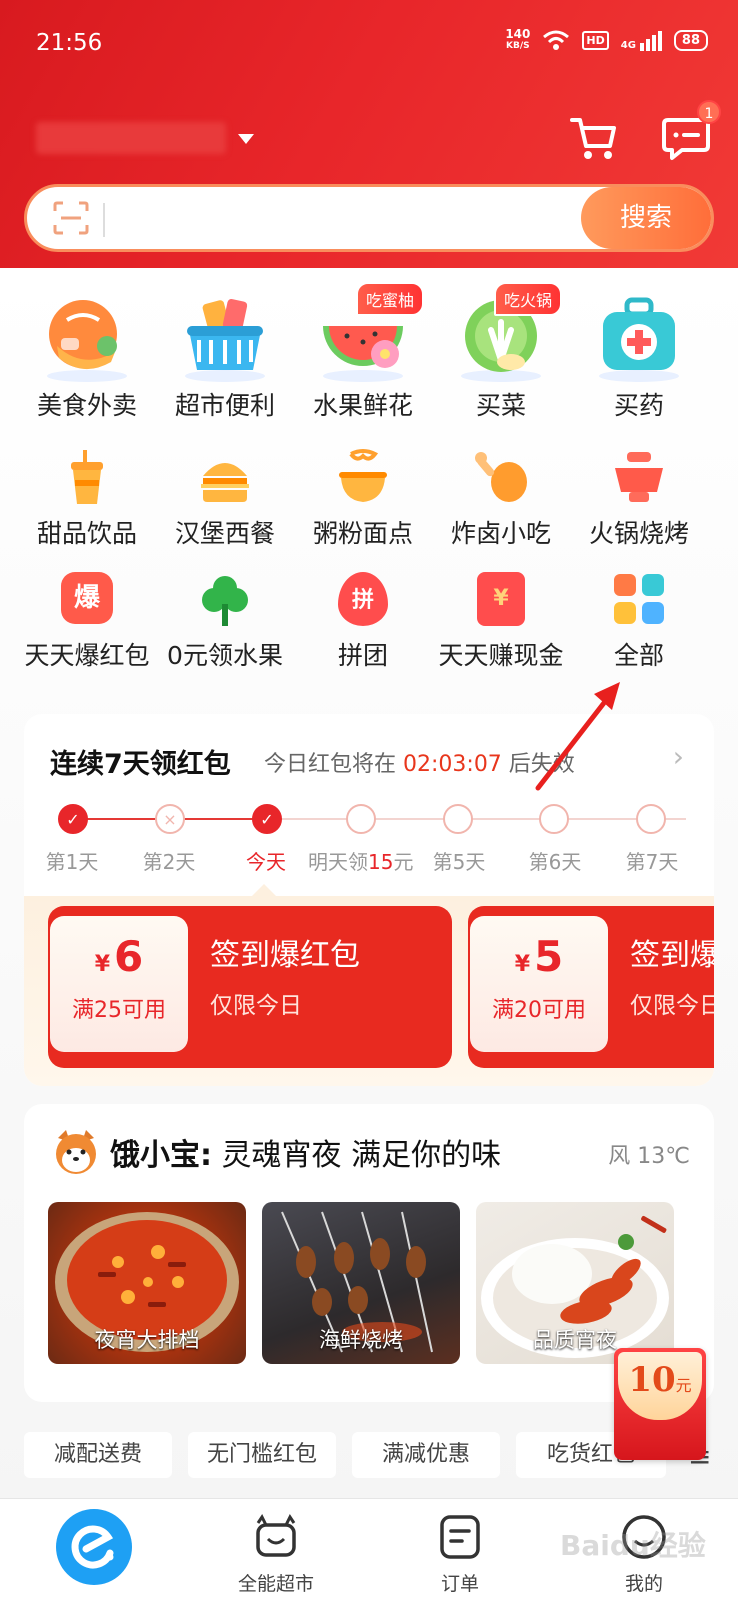 The height and width of the screenshot is (1600, 738). I want to click on photo-tile: 夜宵大排档, so click(147, 1283).